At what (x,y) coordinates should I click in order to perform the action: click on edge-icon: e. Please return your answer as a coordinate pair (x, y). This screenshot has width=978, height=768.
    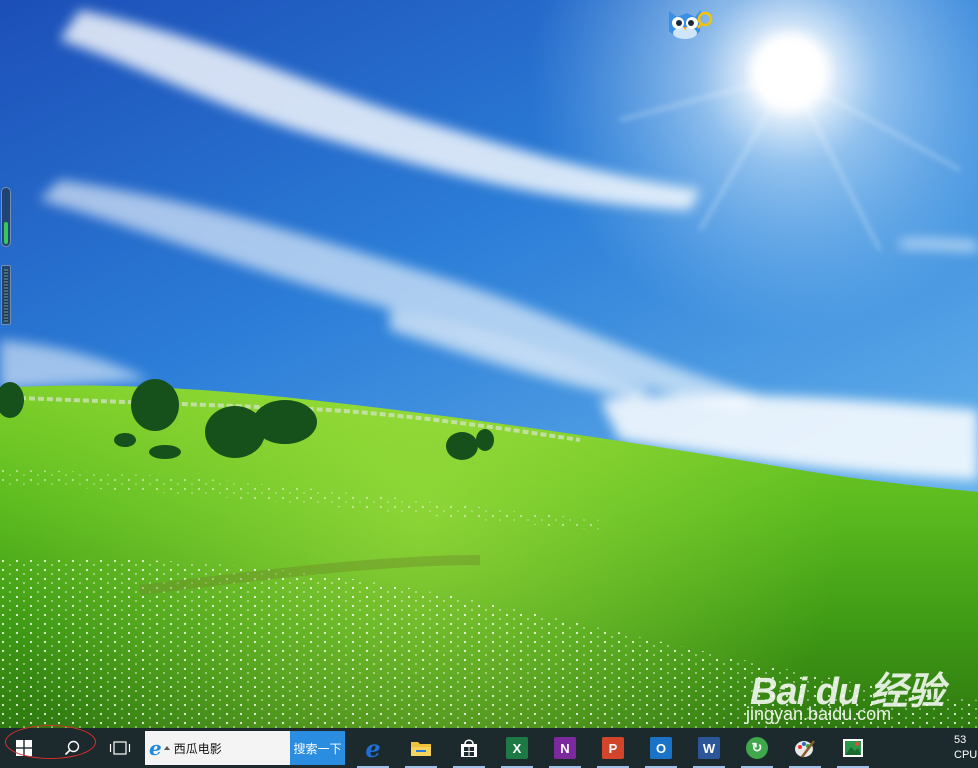
    Looking at the image, I should click on (373, 748).